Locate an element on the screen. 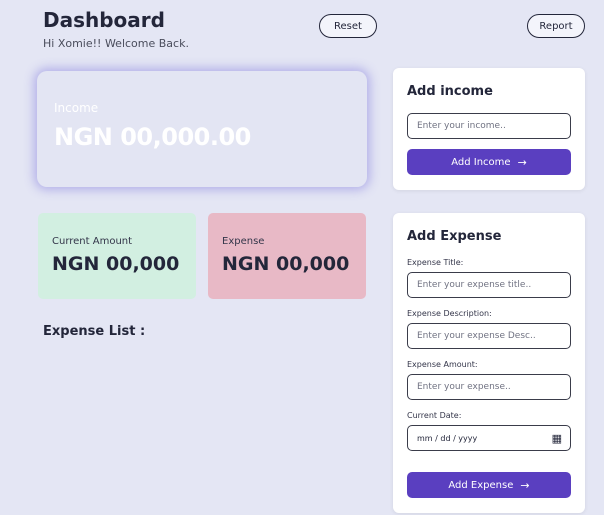 This screenshot has height=515, width=604. income-label: Income is located at coordinates (76, 108).